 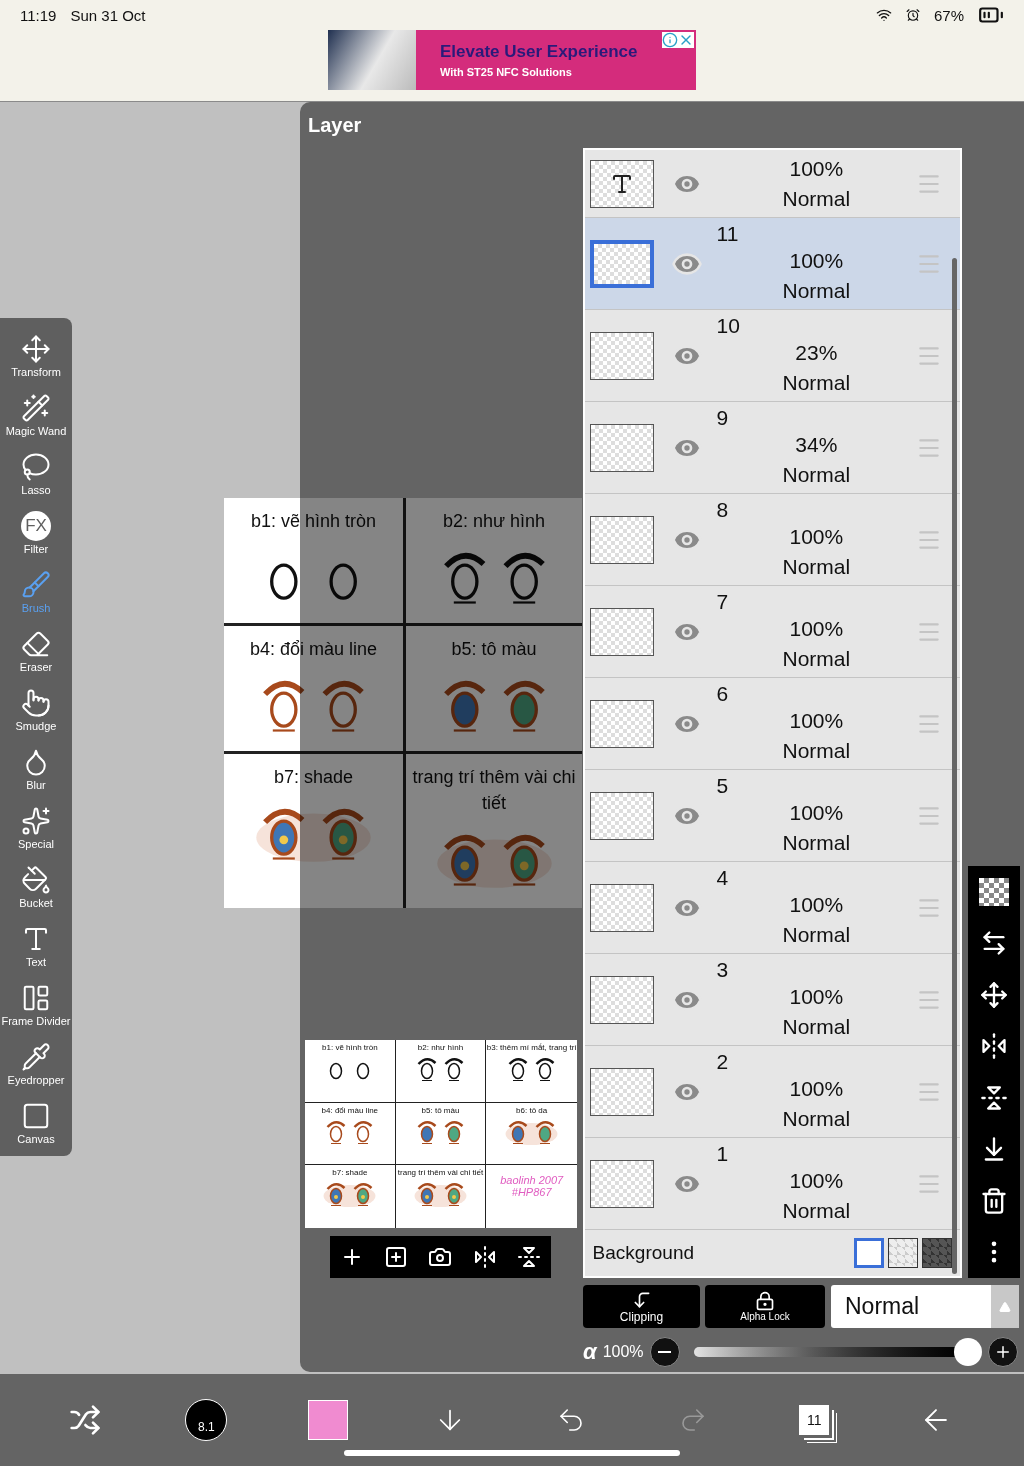 I want to click on layer-row: 11 100% Normal, so click(x=772, y=264).